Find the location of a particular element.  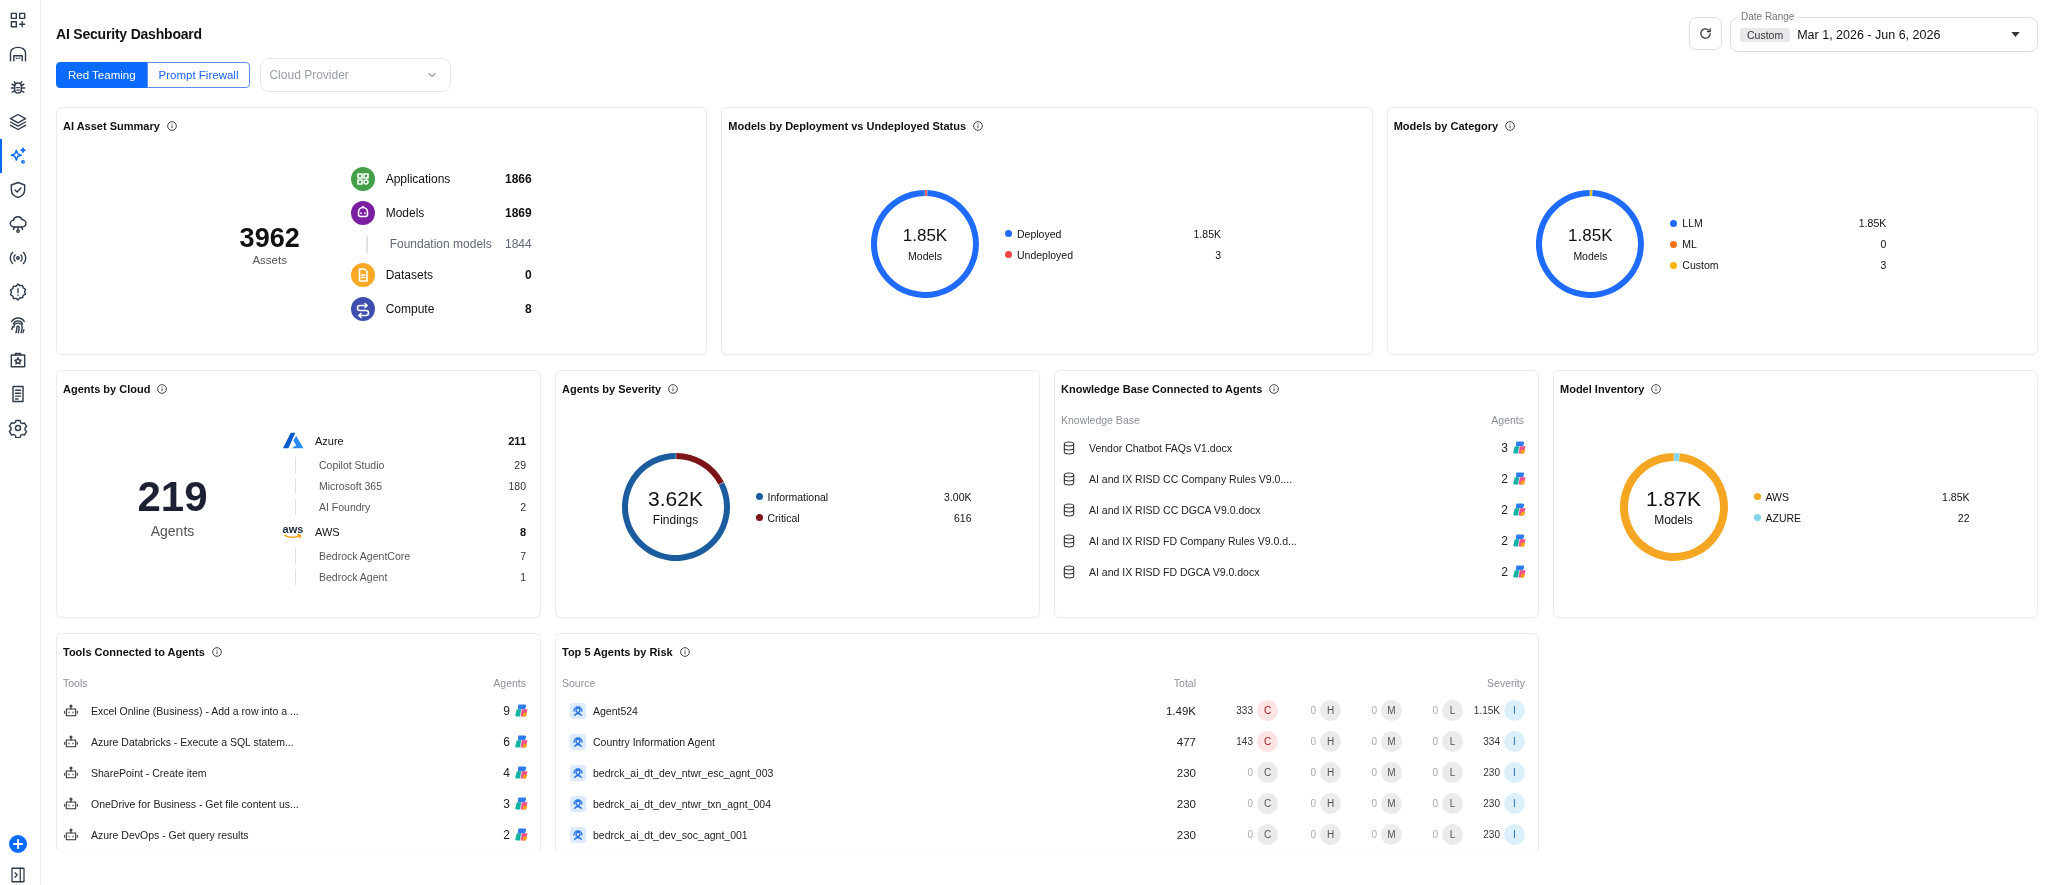

donut-center-value: 1.85K is located at coordinates (925, 235).